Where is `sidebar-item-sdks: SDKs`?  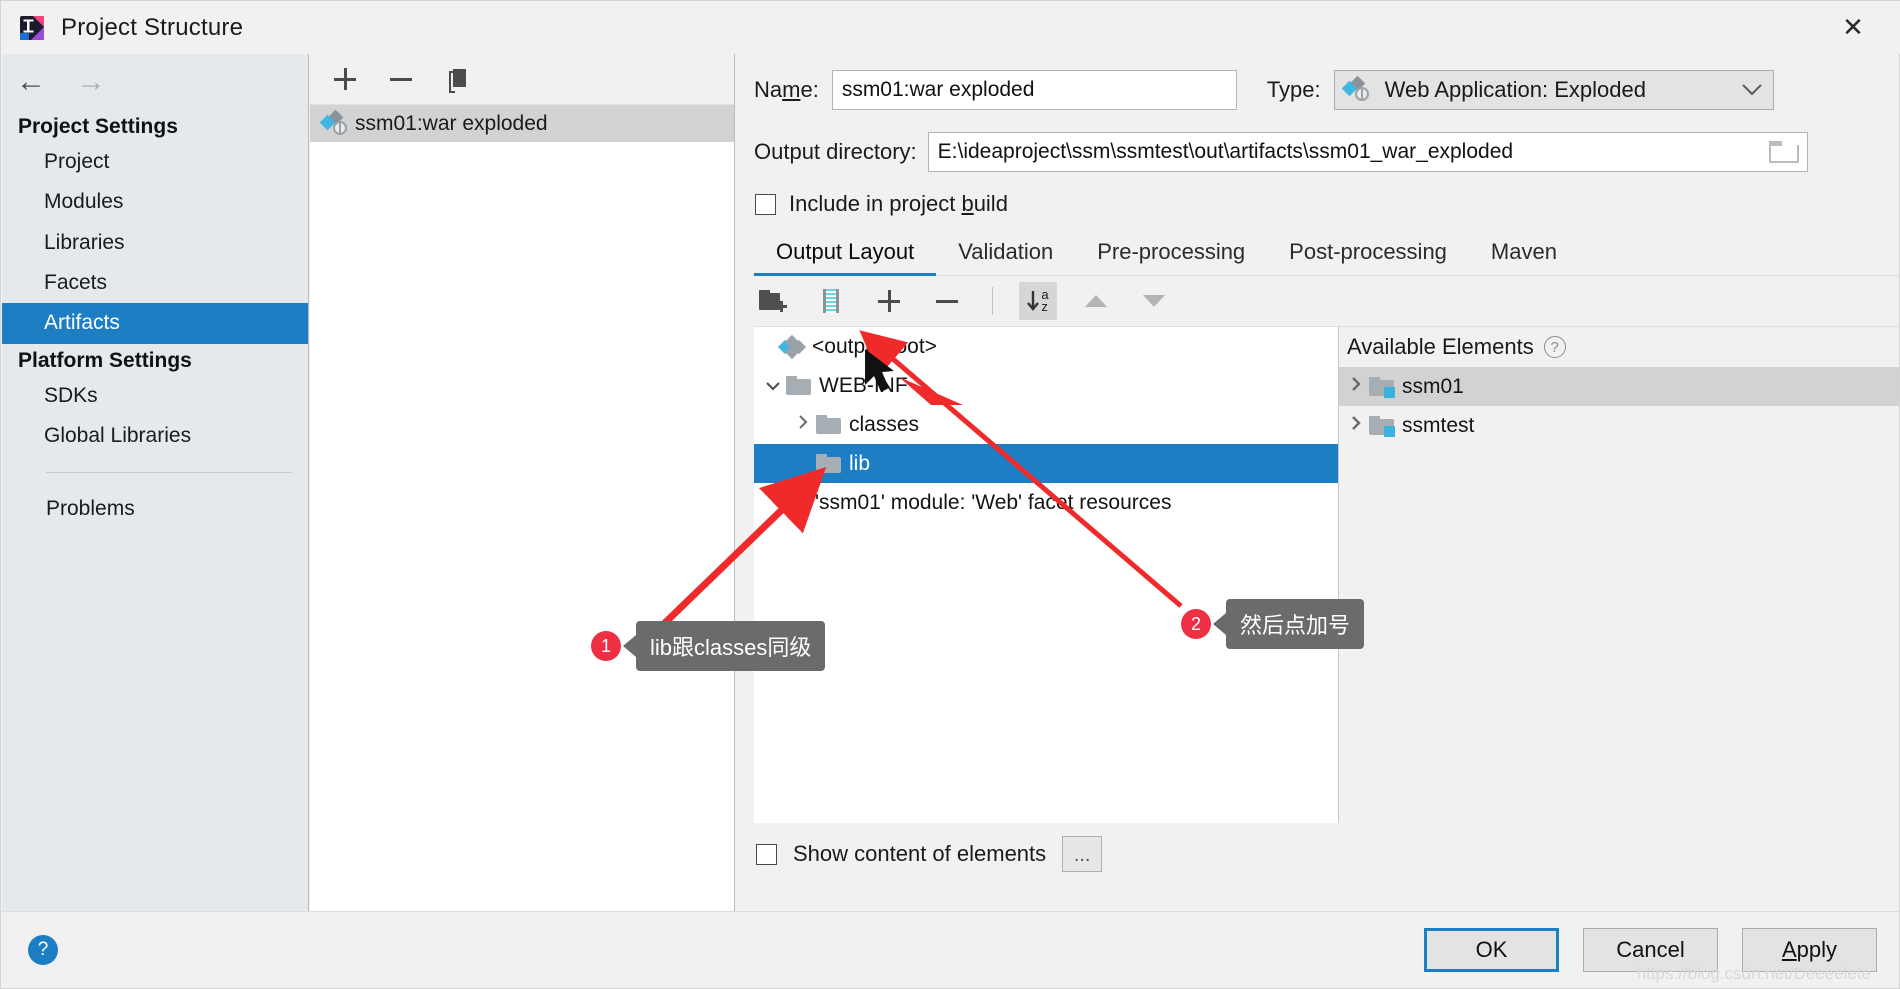 sidebar-item-sdks: SDKs is located at coordinates (155, 396).